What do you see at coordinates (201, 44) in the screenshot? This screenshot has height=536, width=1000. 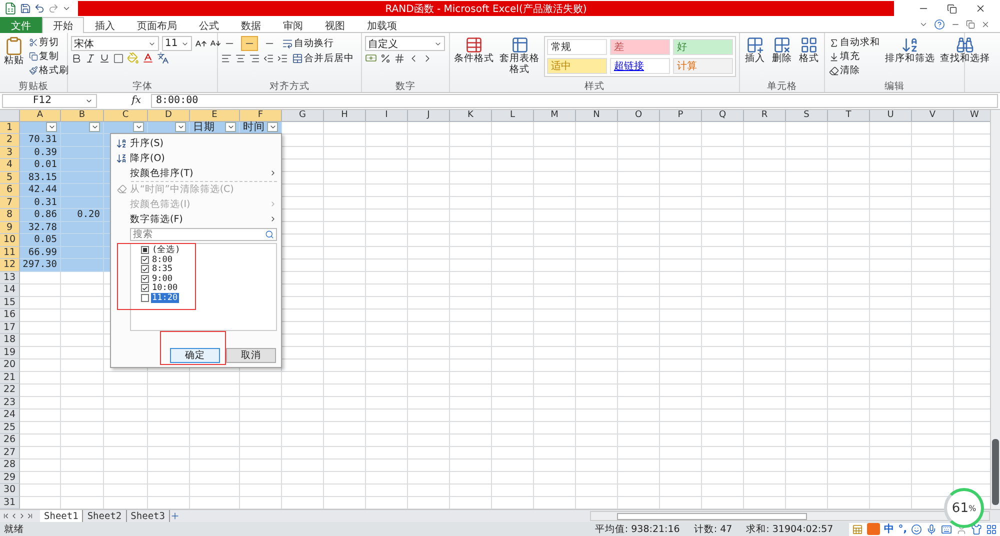 I see `grow-font-icon` at bounding box center [201, 44].